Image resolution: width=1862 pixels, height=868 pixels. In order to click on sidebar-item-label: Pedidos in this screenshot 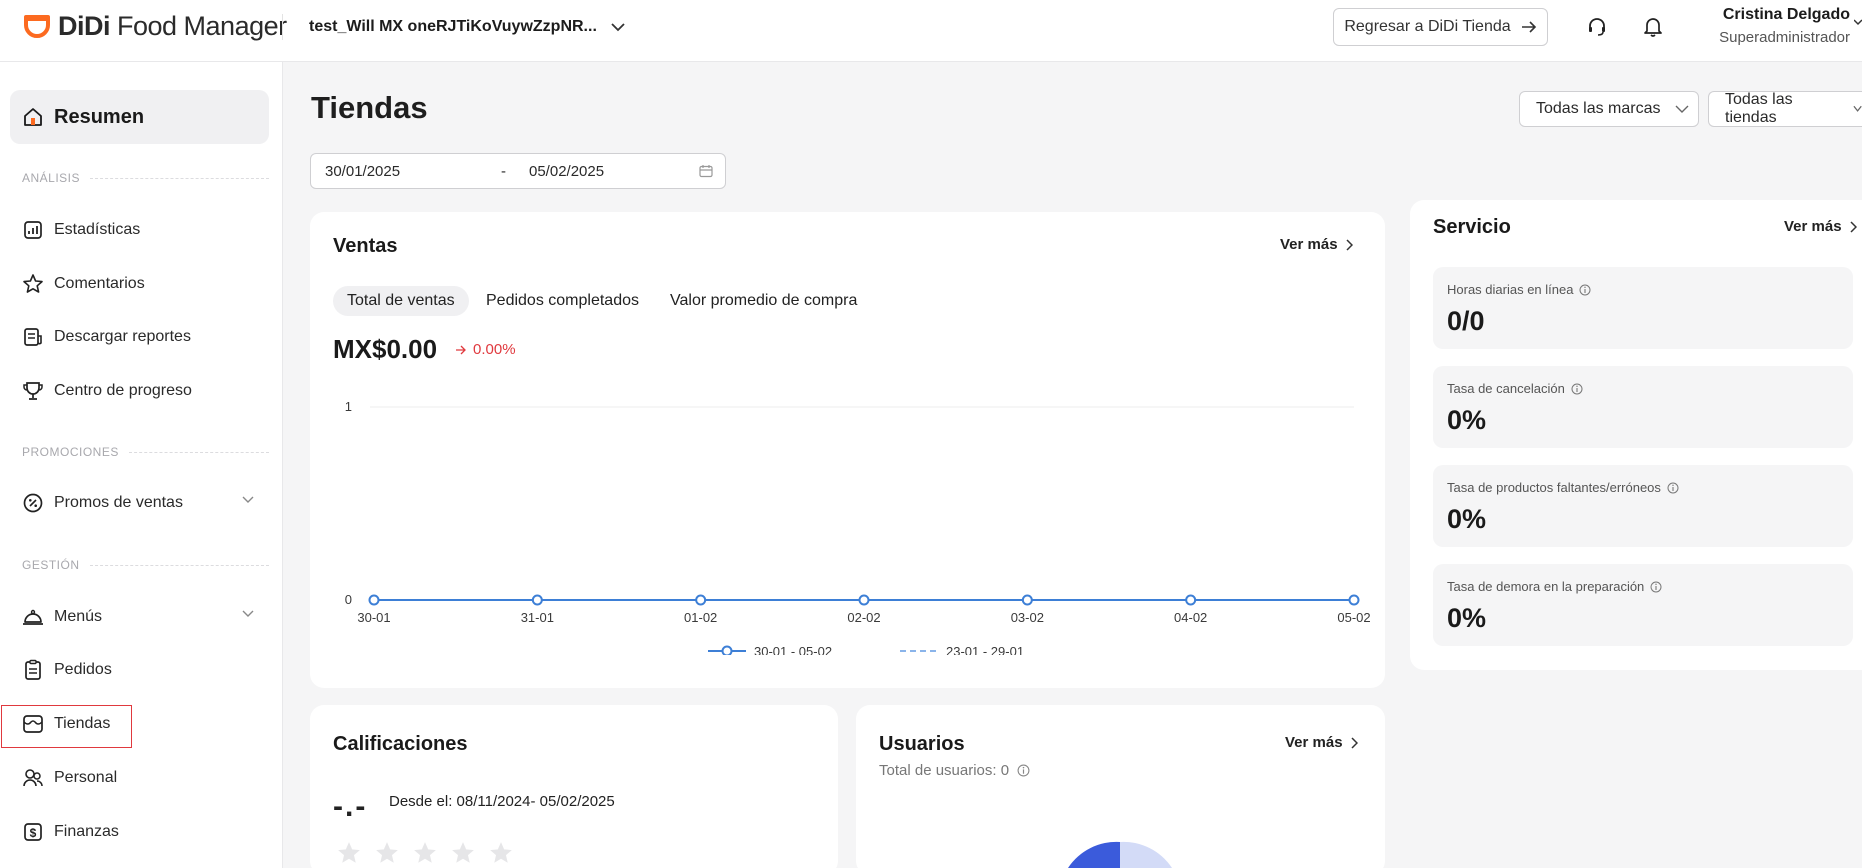, I will do `click(83, 669)`.